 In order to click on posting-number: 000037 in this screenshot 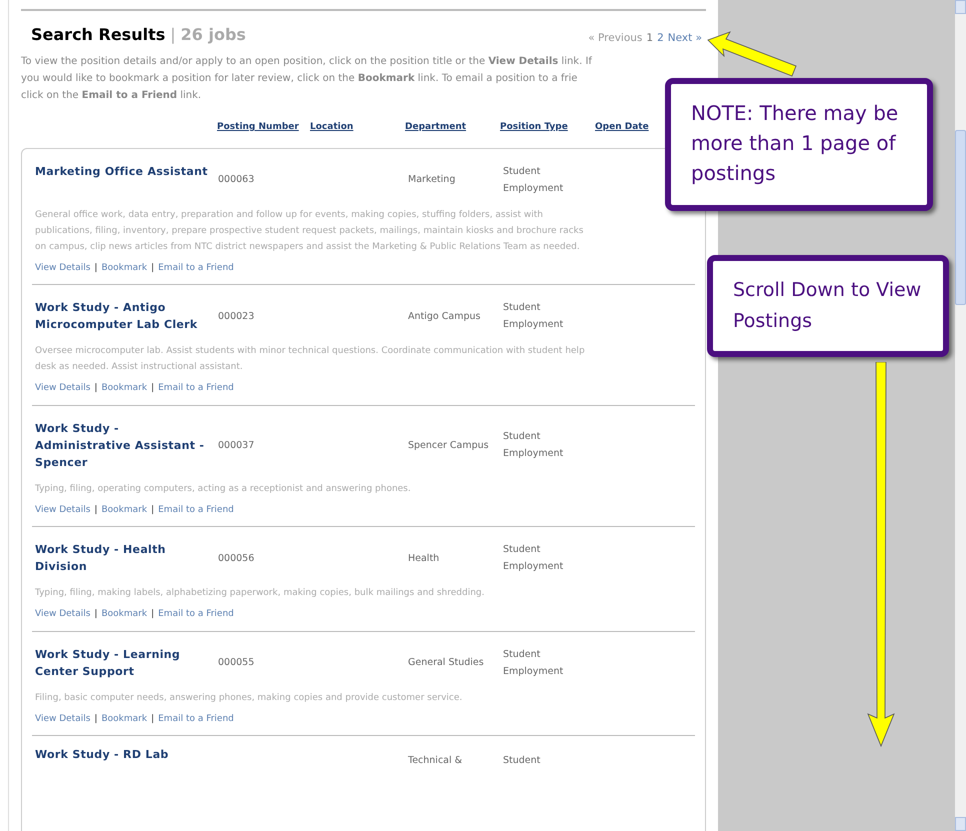, I will do `click(237, 445)`.